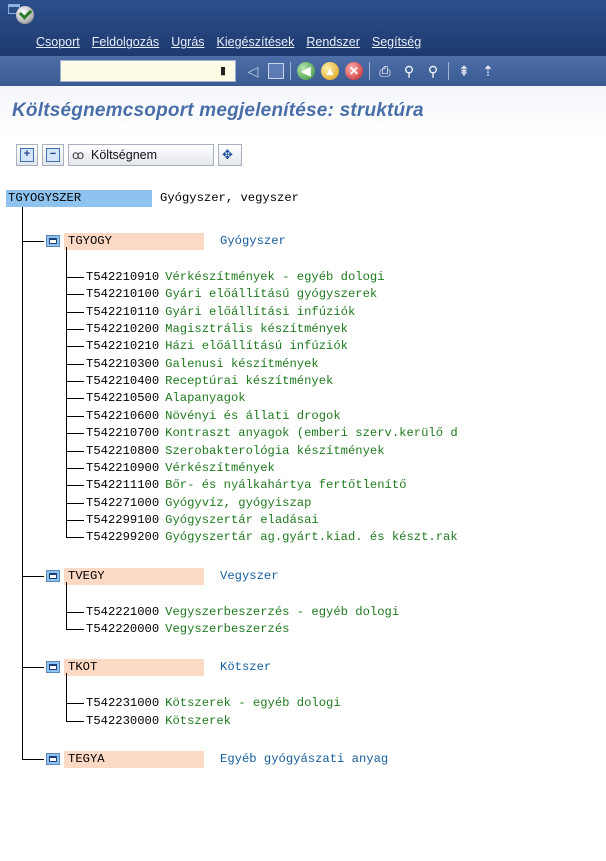  Describe the element at coordinates (409, 71) in the screenshot. I see `find-icon: ⚲` at that location.